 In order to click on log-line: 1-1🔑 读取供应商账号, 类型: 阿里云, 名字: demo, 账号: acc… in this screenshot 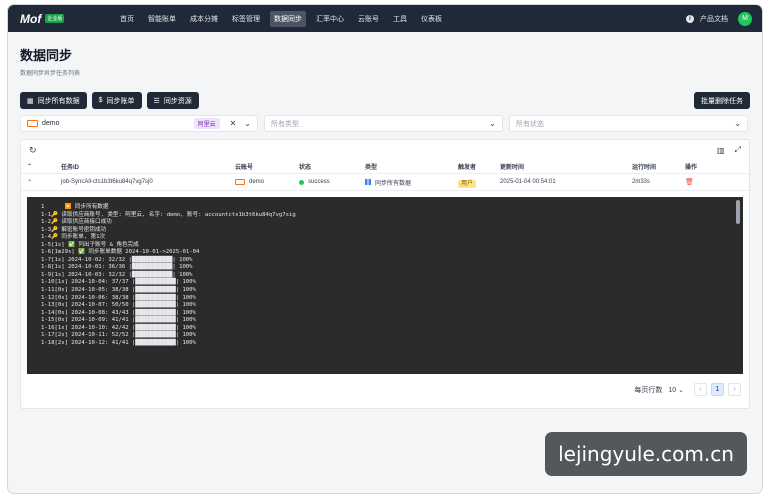, I will do `click(168, 214)`.